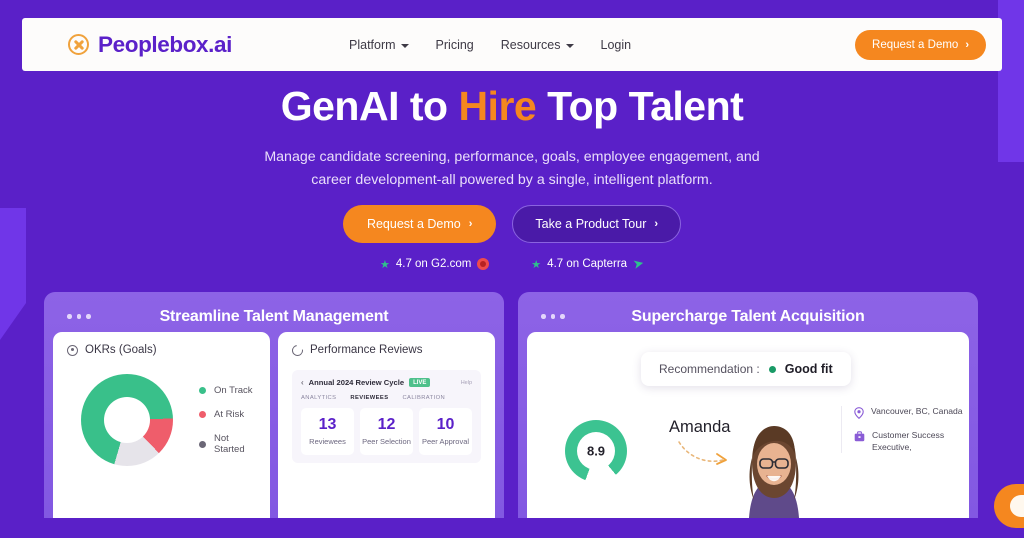 Image resolution: width=1024 pixels, height=538 pixels. I want to click on nav-item-pricing: Pricing, so click(455, 45).